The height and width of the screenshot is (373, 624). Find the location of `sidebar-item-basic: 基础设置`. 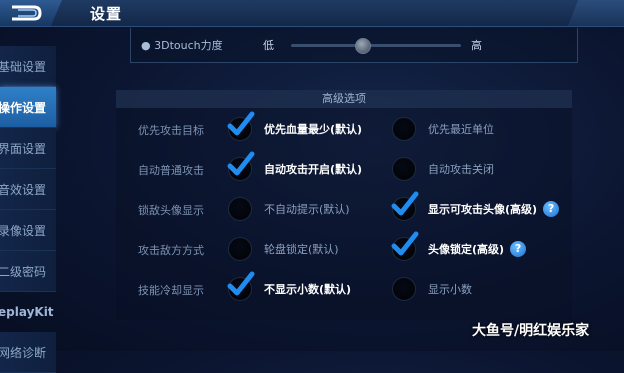

sidebar-item-basic: 基础设置 is located at coordinates (28, 66).